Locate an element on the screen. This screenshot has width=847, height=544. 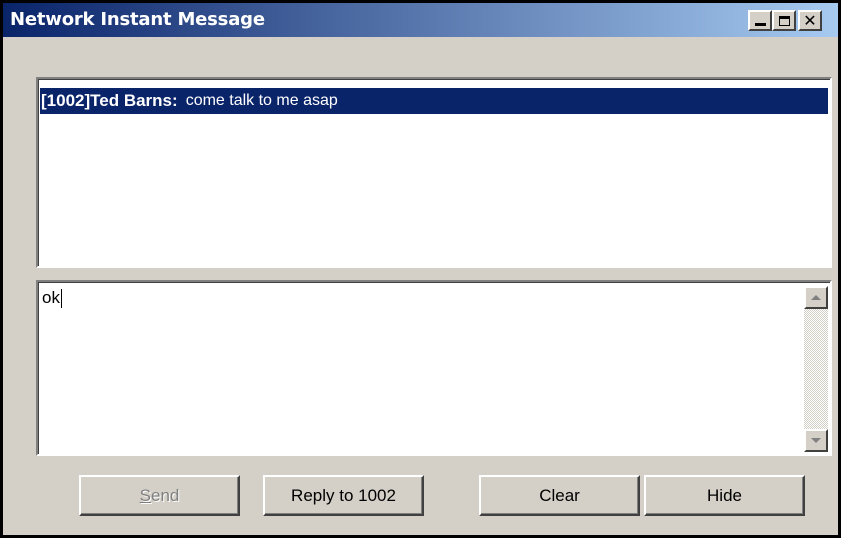
clear-button: Clear is located at coordinates (559, 495).